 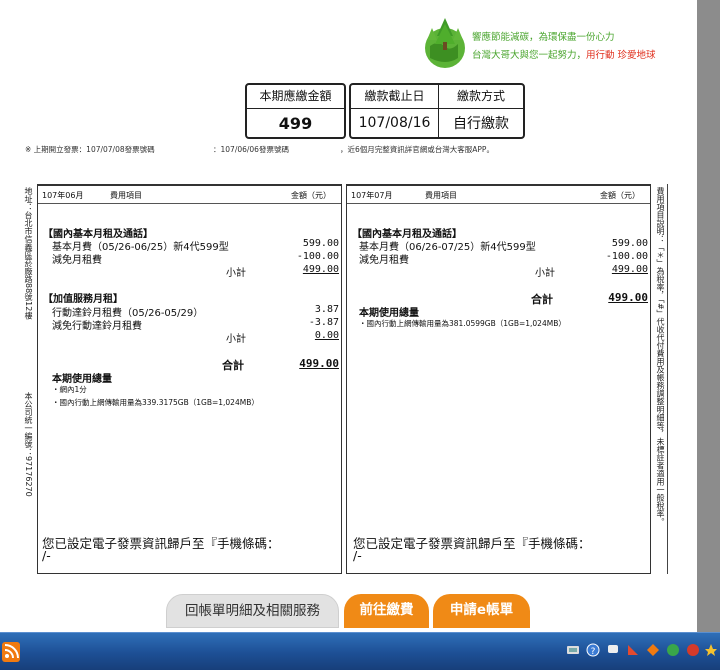 What do you see at coordinates (481, 111) in the screenshot?
I see `payment-method-column: 繳款方式 自行繳款` at bounding box center [481, 111].